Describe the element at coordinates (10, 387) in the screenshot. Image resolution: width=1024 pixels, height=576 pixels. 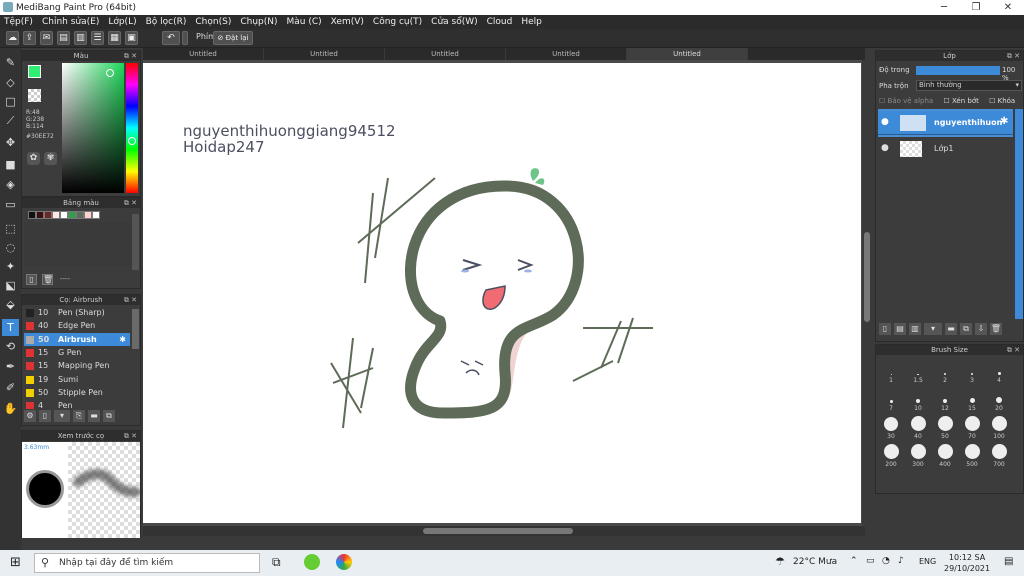
I see `pen-tool-icon: ✐` at that location.